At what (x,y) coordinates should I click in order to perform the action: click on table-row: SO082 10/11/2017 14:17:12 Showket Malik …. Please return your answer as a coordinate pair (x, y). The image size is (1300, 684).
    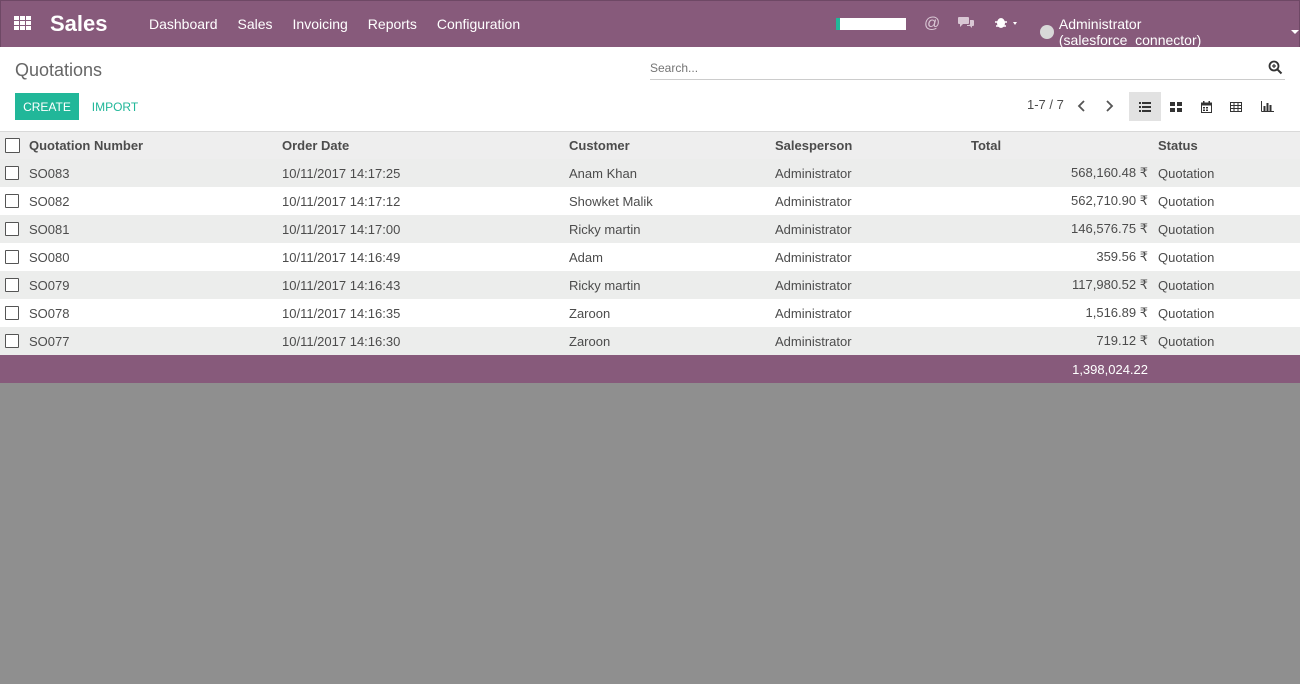
    Looking at the image, I should click on (650, 201).